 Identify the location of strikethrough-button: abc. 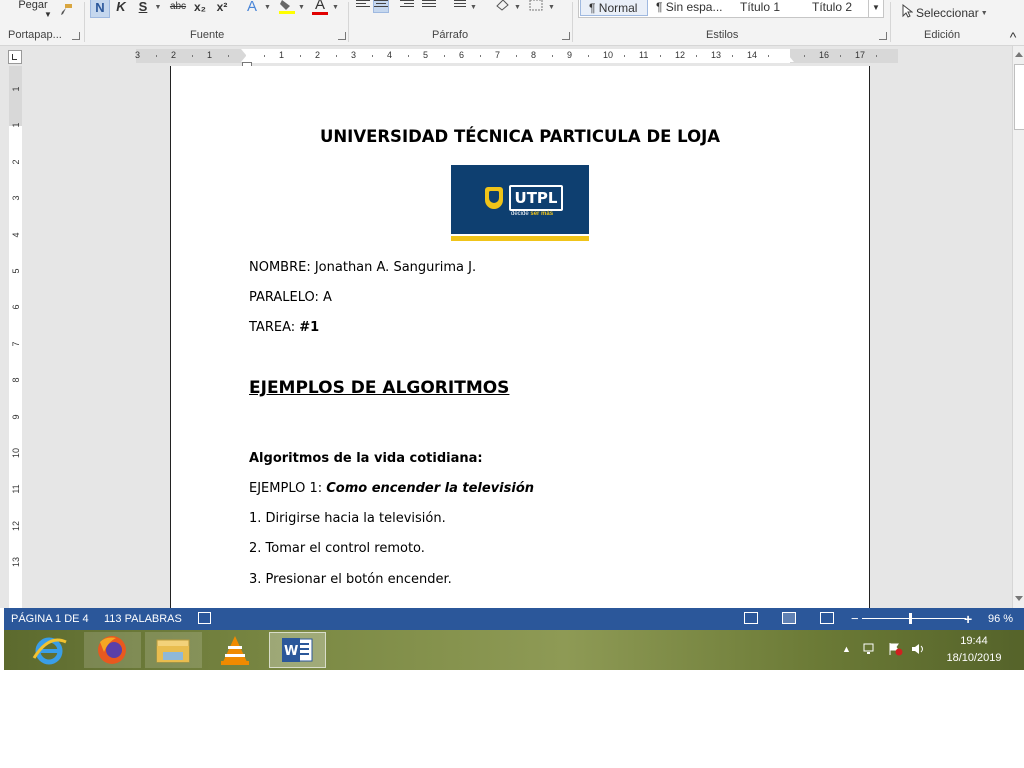
(178, 8).